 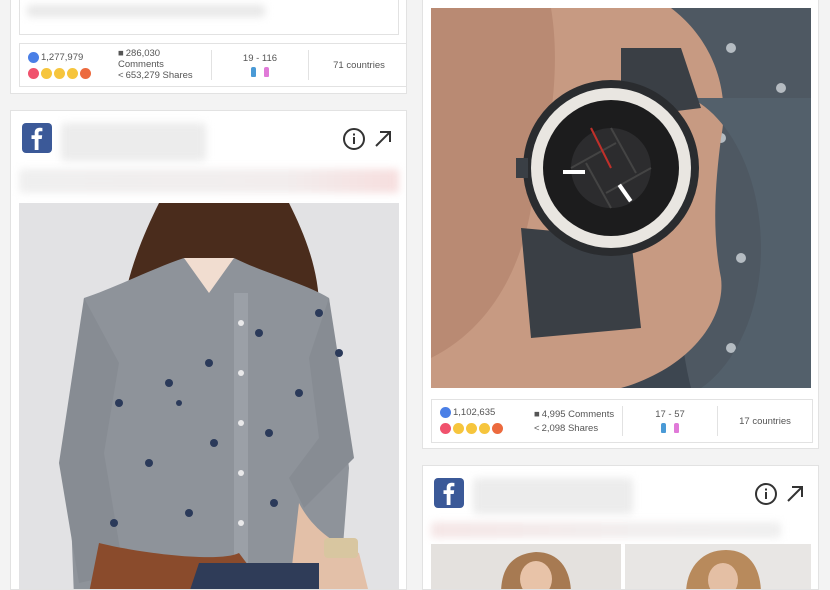 What do you see at coordinates (578, 414) in the screenshot?
I see `comments-count: 4,995 Comments` at bounding box center [578, 414].